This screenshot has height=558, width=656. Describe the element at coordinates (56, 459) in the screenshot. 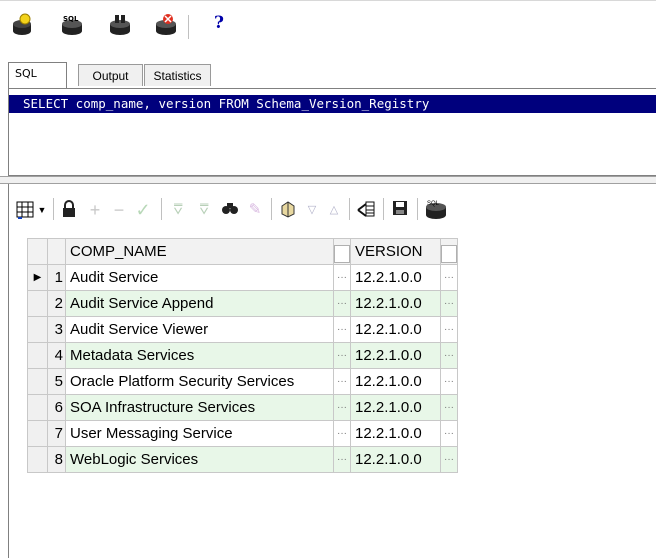

I see `row-number: 8` at that location.